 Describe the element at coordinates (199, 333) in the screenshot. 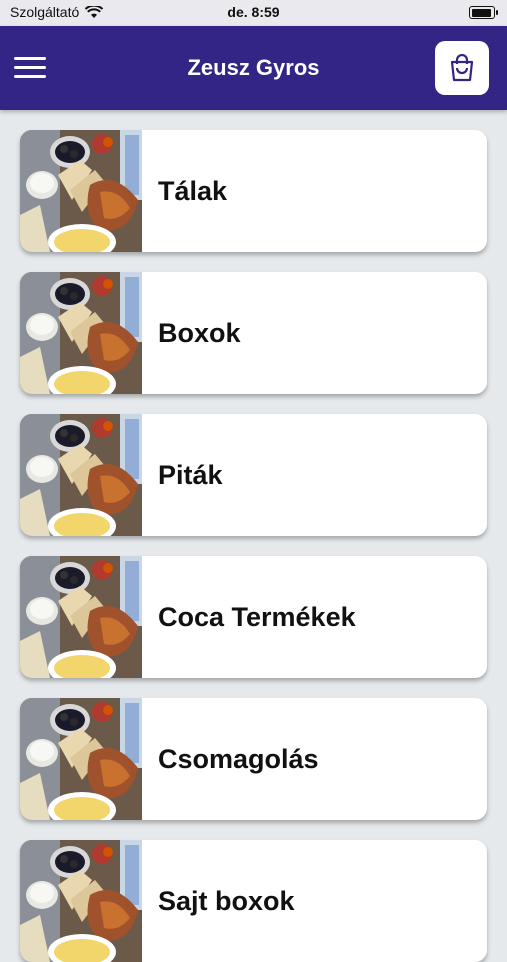

I see `category-label: Boxok` at that location.